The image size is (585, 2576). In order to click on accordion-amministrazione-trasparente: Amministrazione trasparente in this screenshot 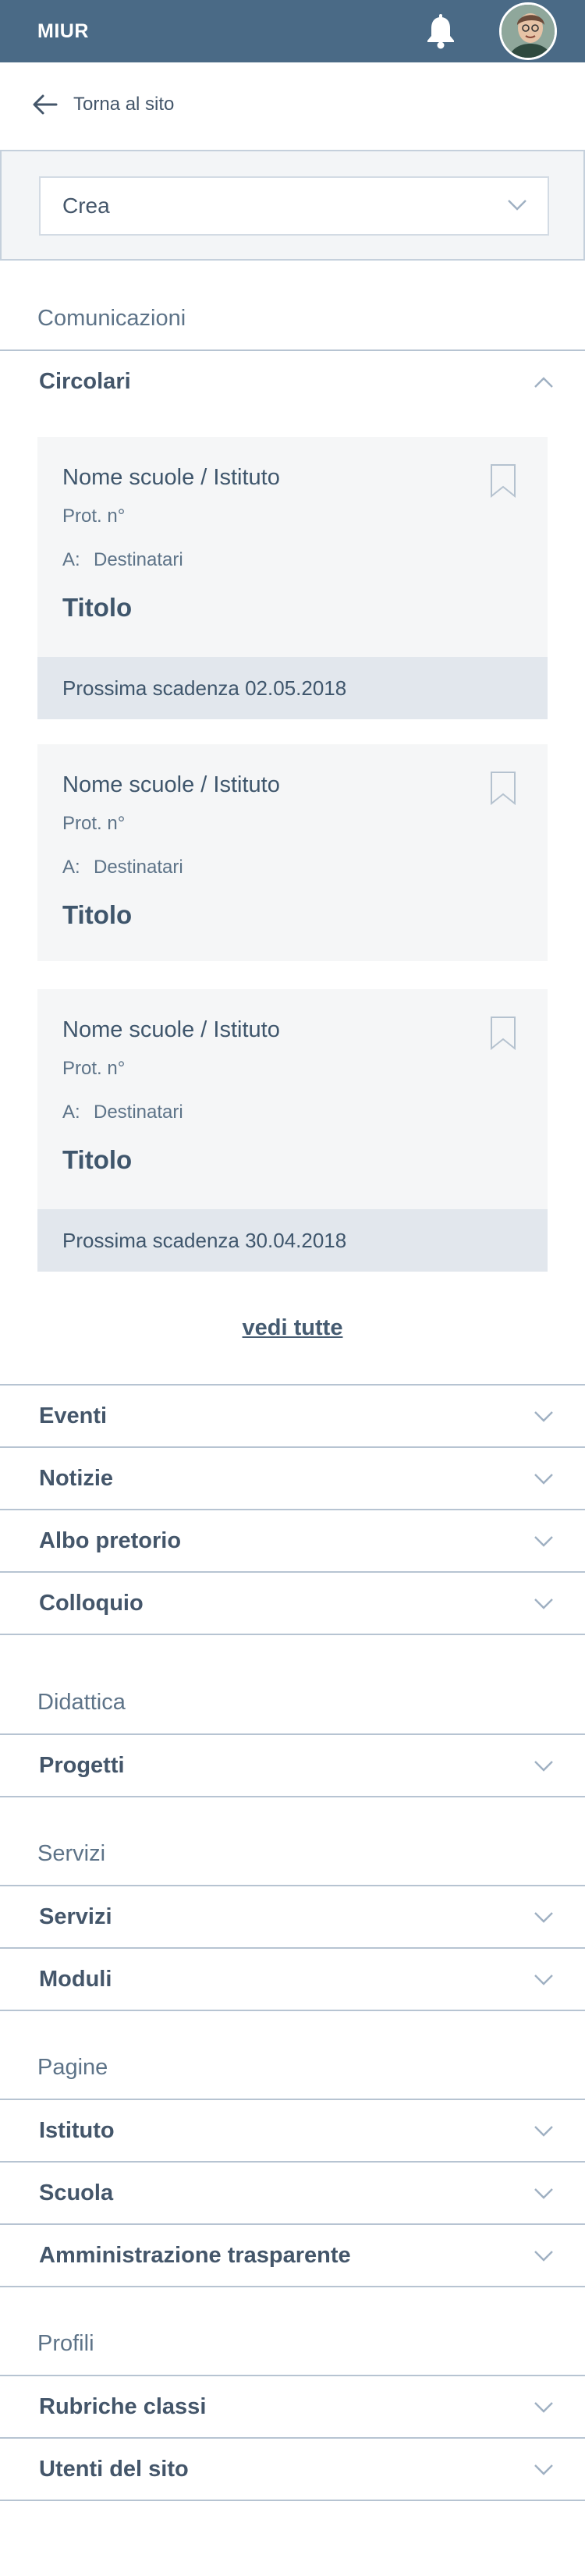, I will do `click(293, 2255)`.